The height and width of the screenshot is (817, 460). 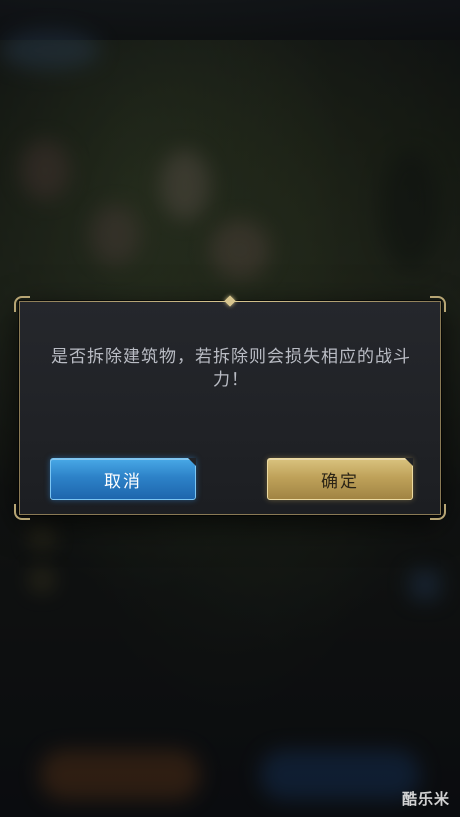 I want to click on cancel-button-label: 取消, so click(x=123, y=481).